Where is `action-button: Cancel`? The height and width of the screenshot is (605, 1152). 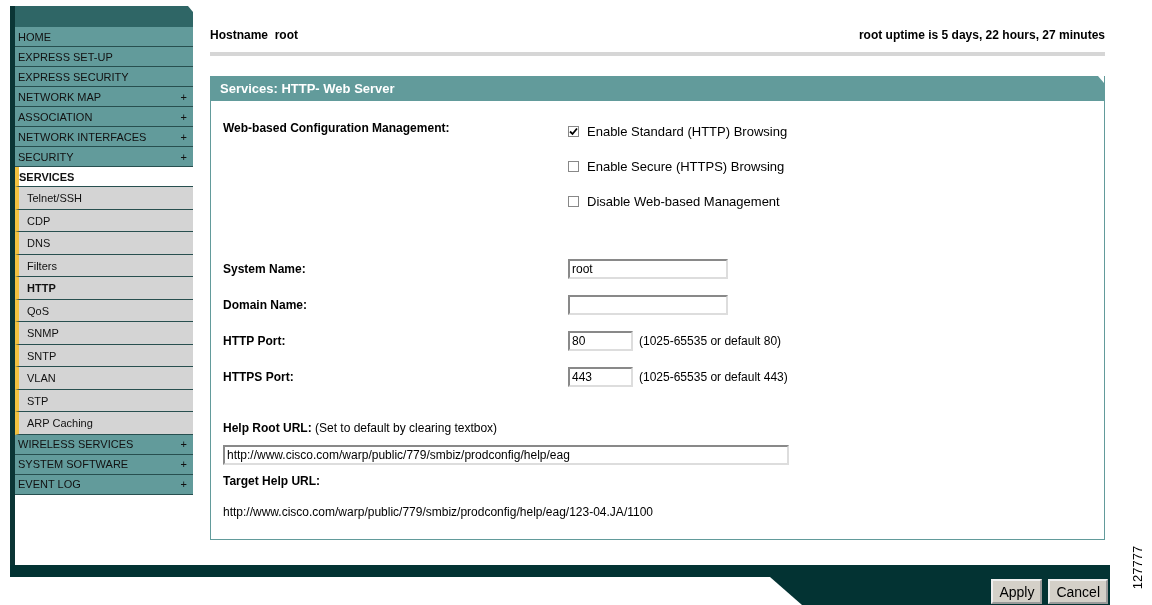 action-button: Cancel is located at coordinates (1078, 591).